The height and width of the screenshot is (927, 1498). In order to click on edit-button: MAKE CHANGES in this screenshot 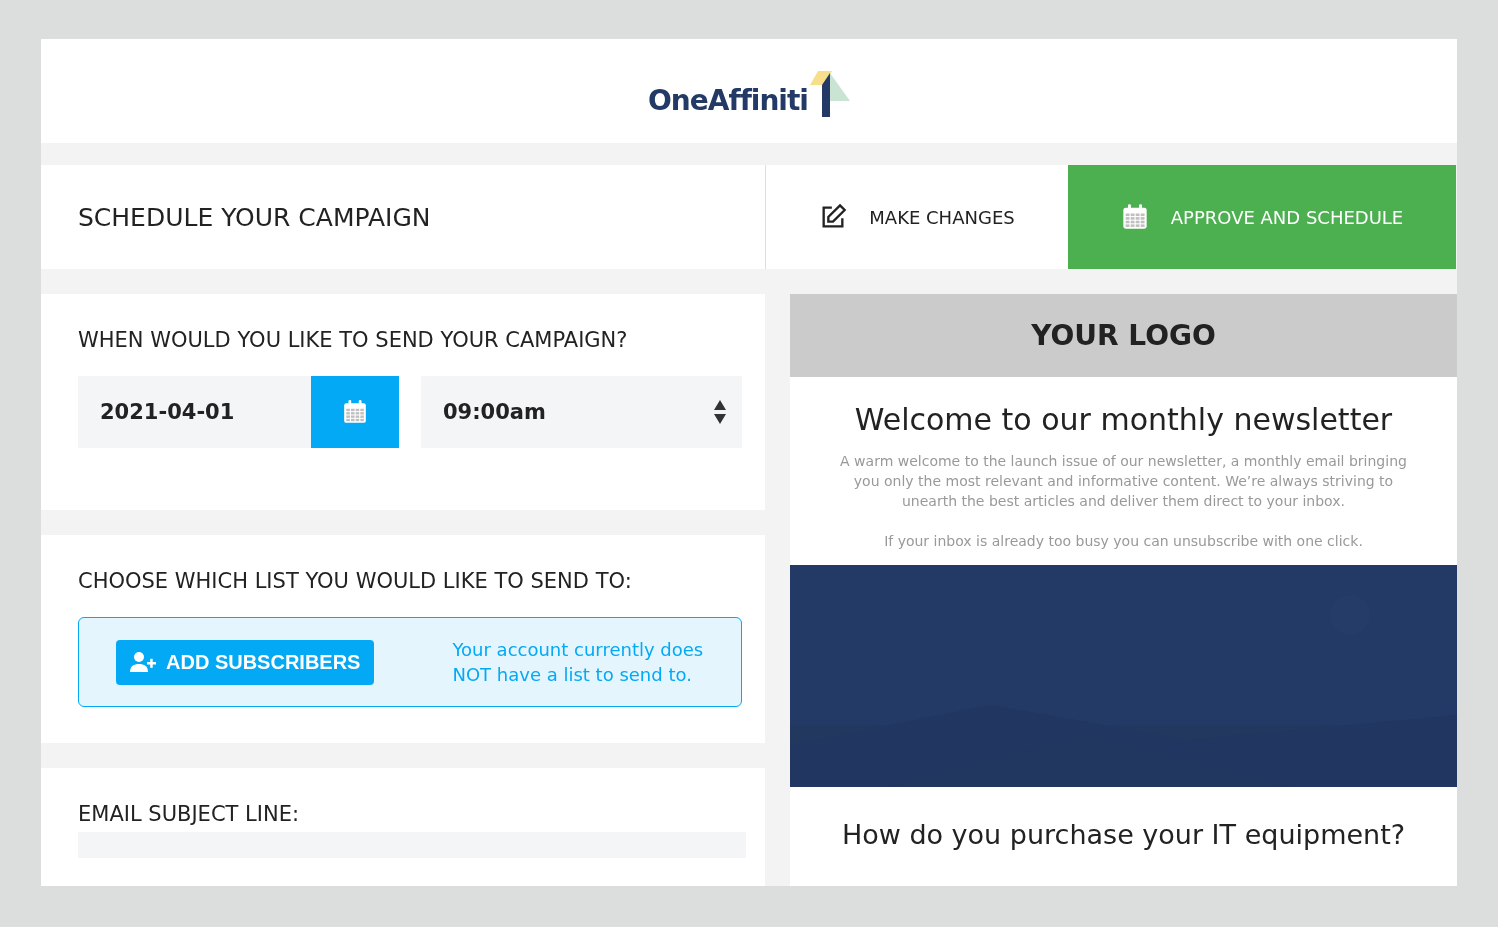, I will do `click(917, 217)`.